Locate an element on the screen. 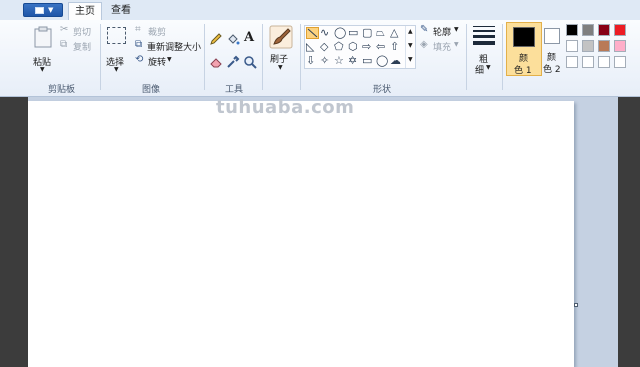 This screenshot has height=367, width=640. eraser-tool is located at coordinates (216, 62).